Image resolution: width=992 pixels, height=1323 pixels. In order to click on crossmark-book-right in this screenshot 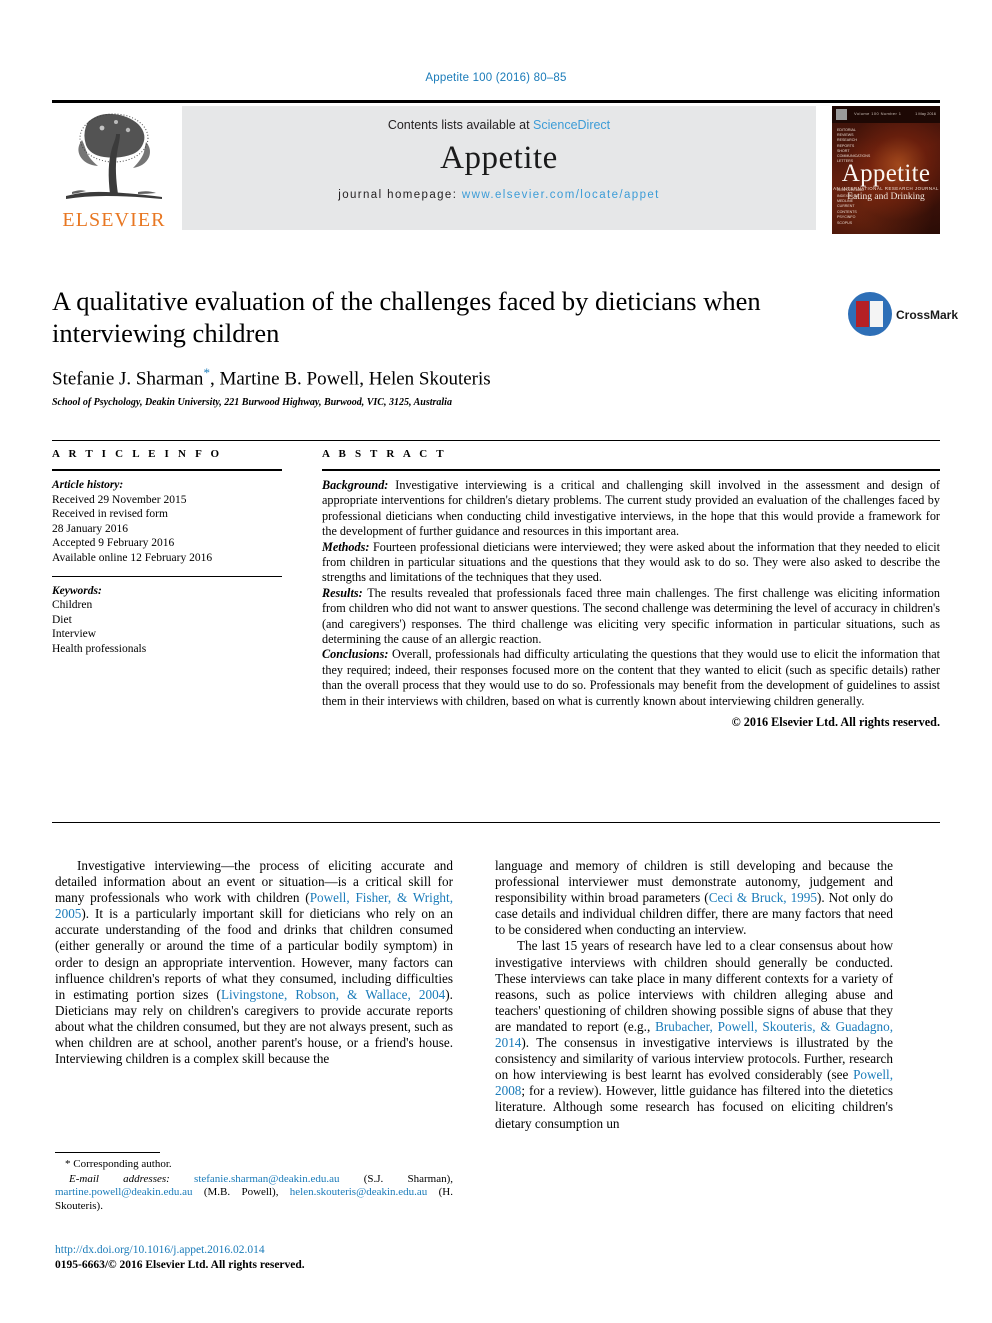, I will do `click(876, 314)`.